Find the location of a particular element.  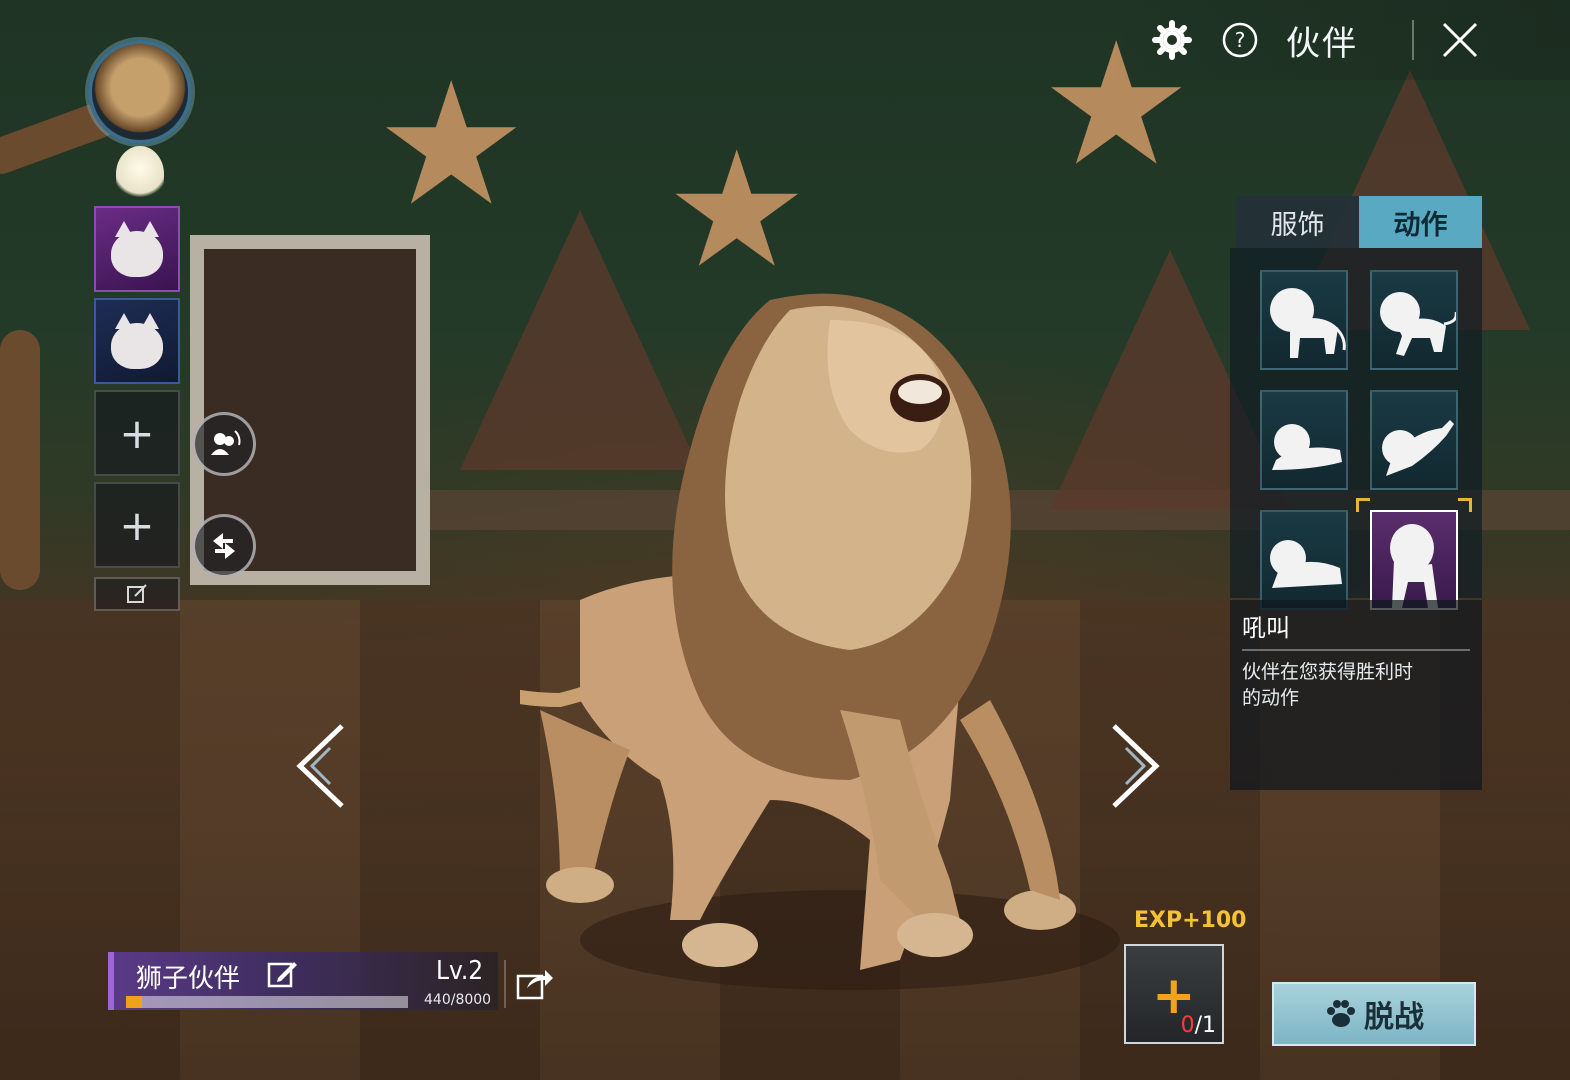

gear-icon is located at coordinates (1172, 40).